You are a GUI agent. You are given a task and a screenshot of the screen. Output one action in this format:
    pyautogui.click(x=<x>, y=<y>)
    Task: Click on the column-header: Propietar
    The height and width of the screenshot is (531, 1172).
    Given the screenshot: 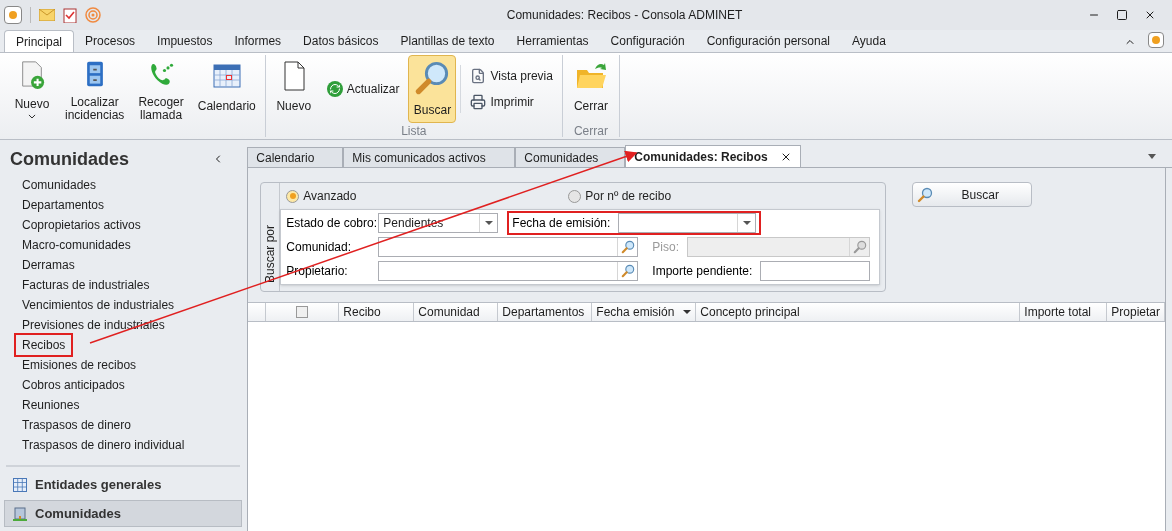 What is the action you would take?
    pyautogui.click(x=1136, y=312)
    